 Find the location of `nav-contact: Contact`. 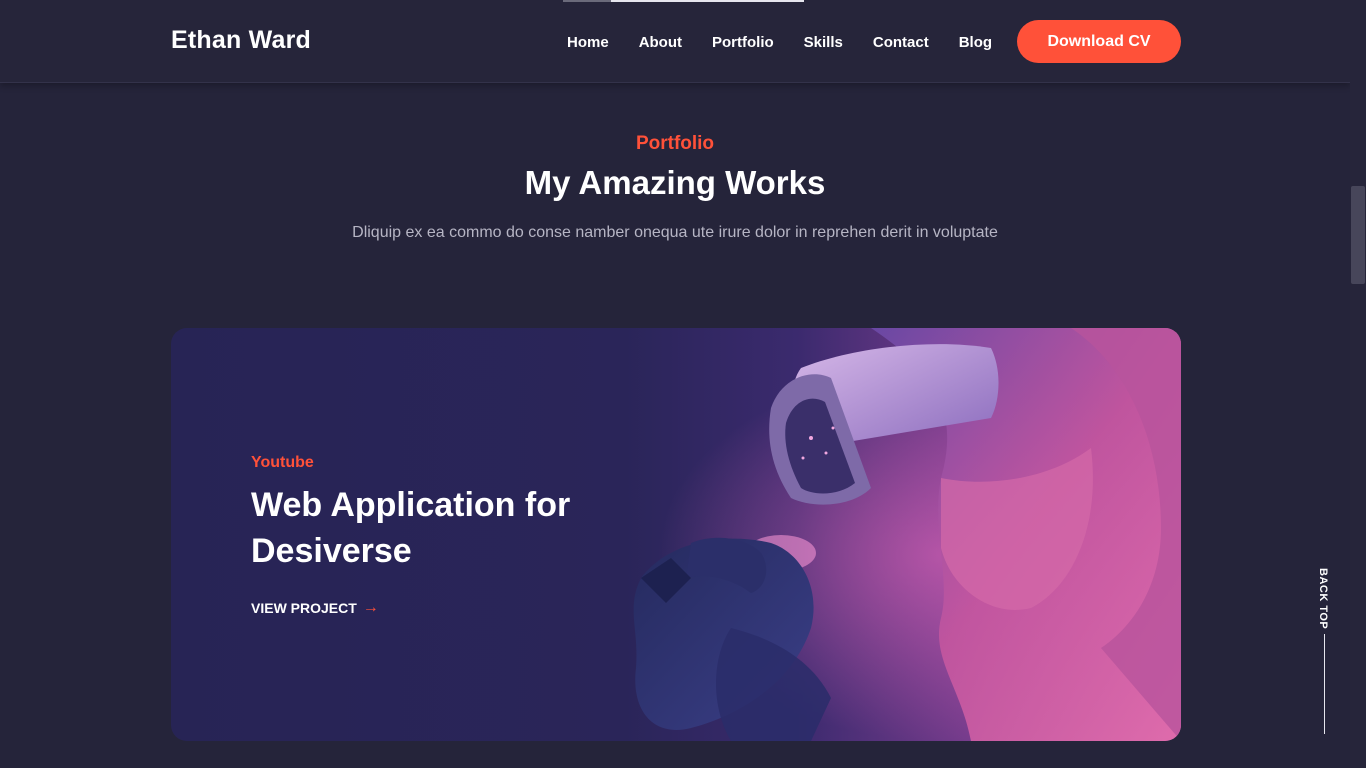

nav-contact: Contact is located at coordinates (901, 42).